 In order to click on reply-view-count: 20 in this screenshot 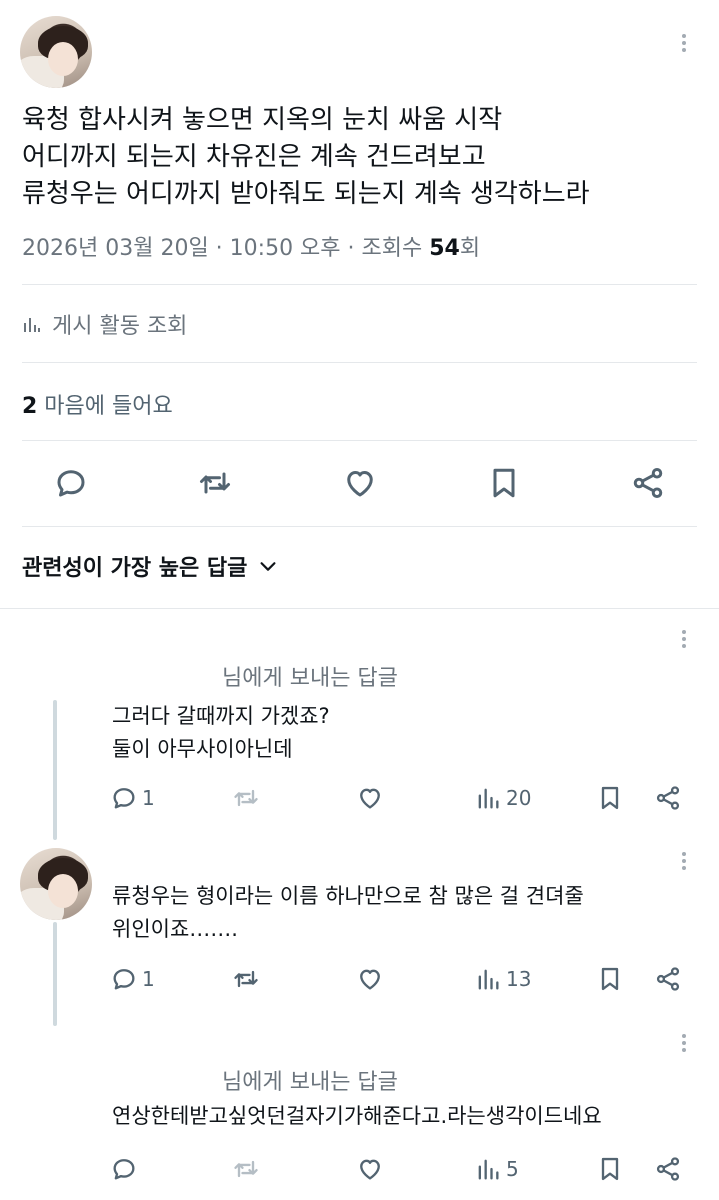, I will do `click(519, 798)`.